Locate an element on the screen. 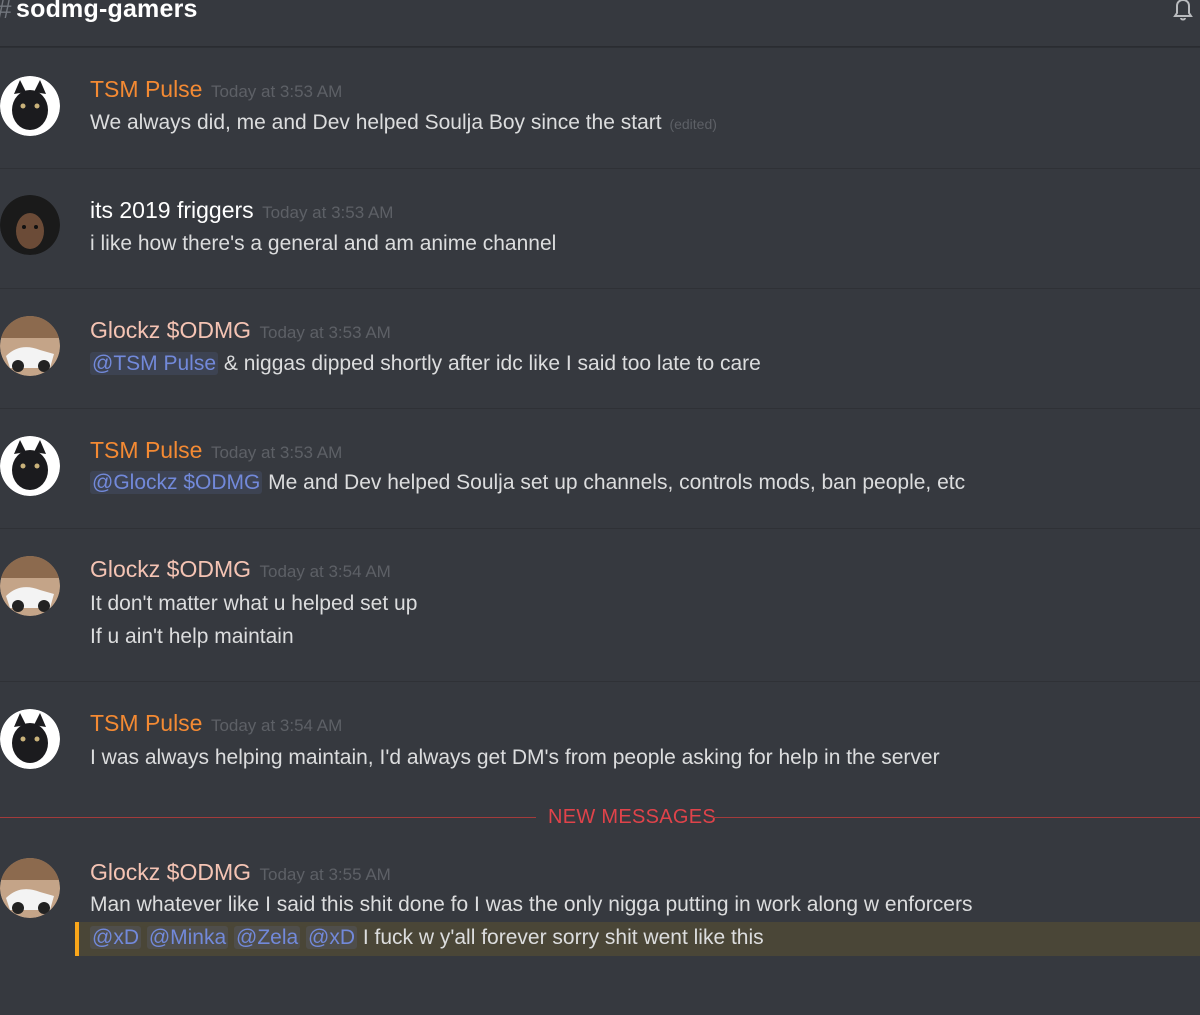  channel-name: sodmg-gamers is located at coordinates (107, 11).